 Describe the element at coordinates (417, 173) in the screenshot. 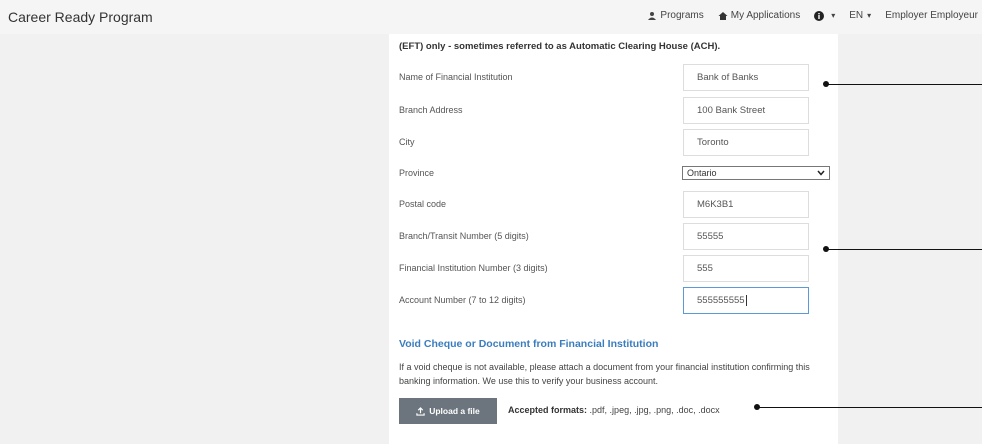

I see `label-province: Province` at that location.